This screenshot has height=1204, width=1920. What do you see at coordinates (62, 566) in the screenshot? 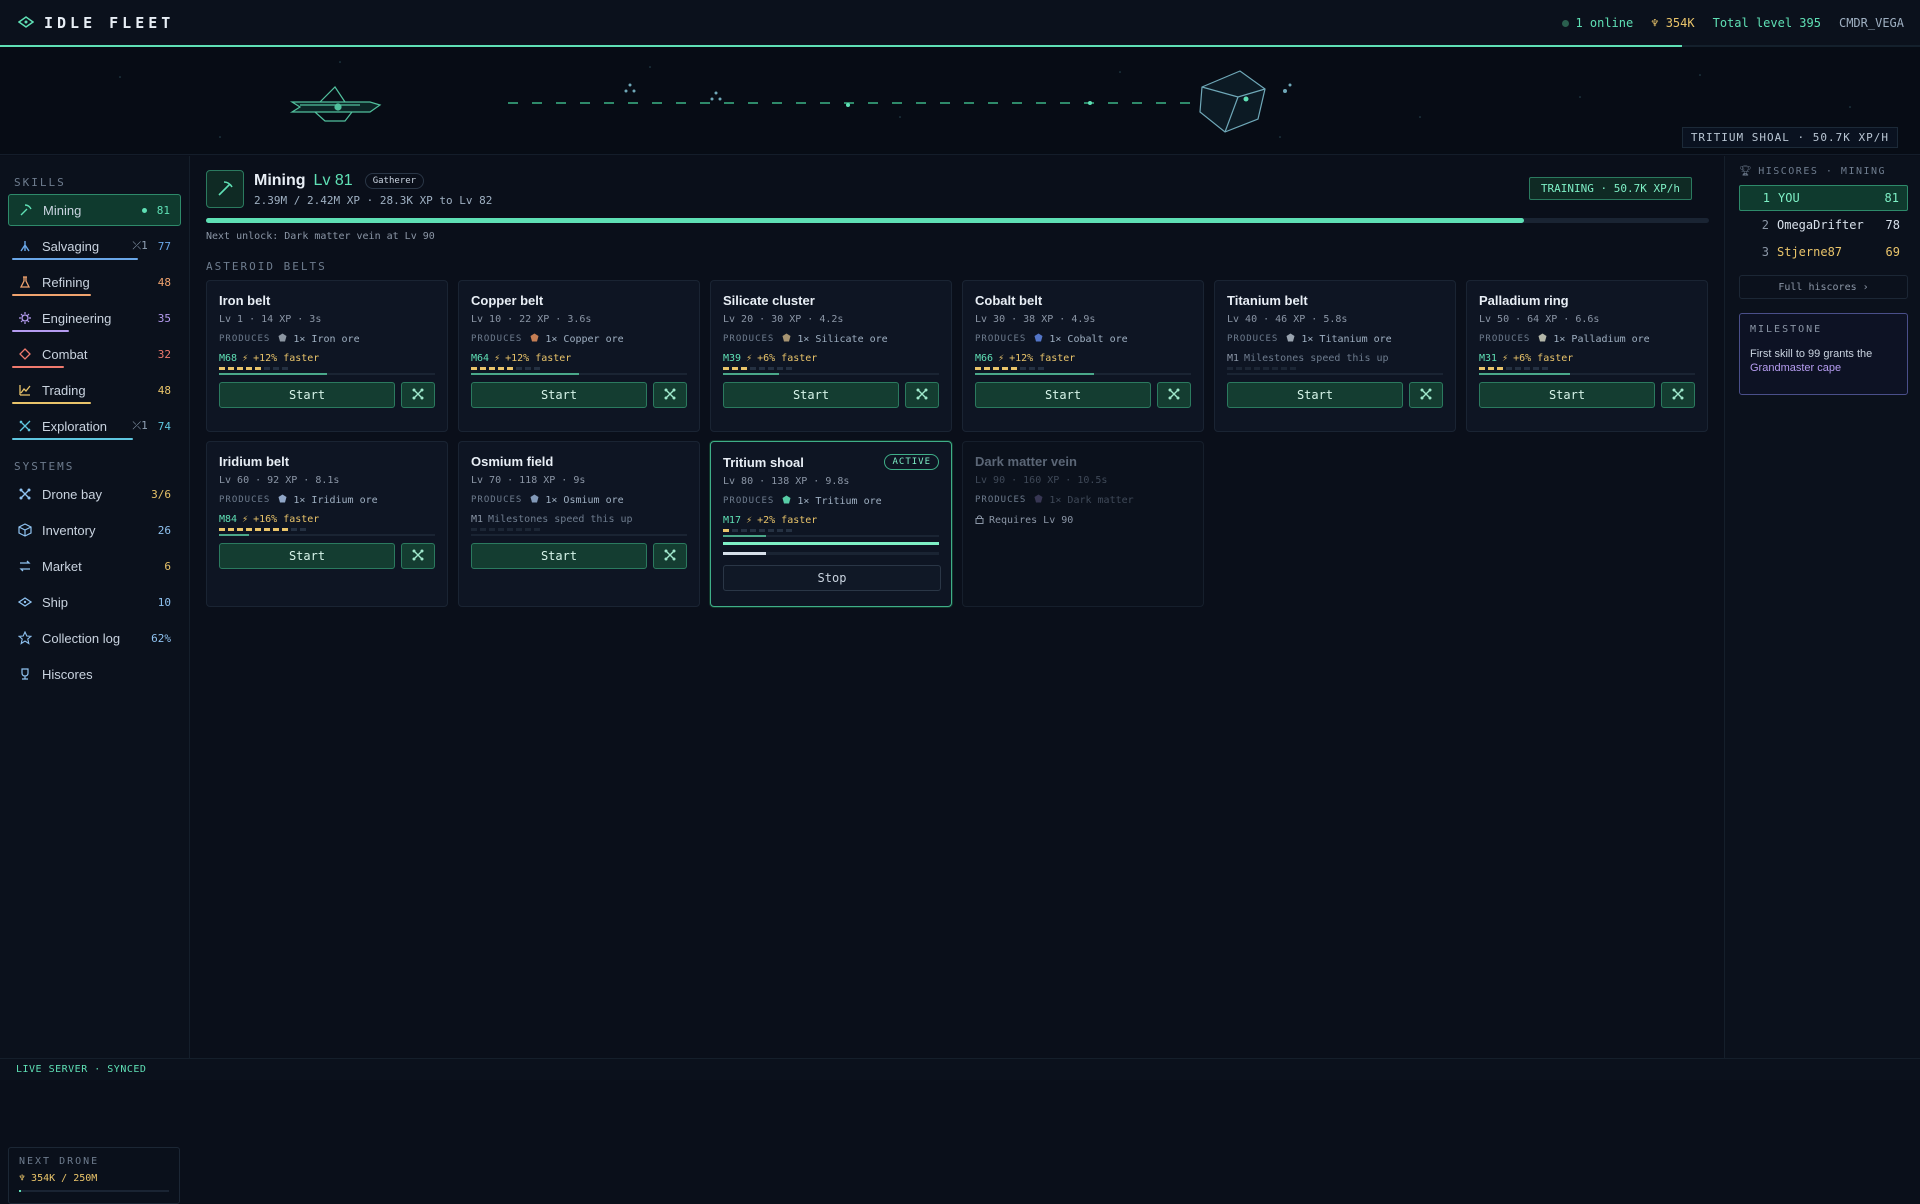
I see `sidebar-item-label: Market` at bounding box center [62, 566].